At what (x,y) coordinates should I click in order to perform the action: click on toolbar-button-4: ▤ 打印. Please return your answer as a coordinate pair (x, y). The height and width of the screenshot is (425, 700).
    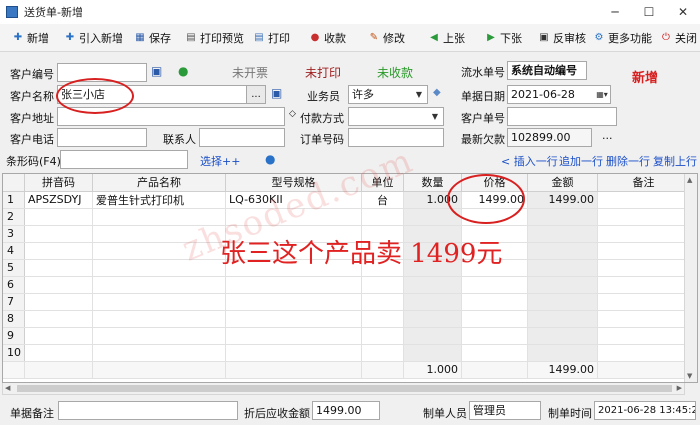
    Looking at the image, I should click on (271, 38).